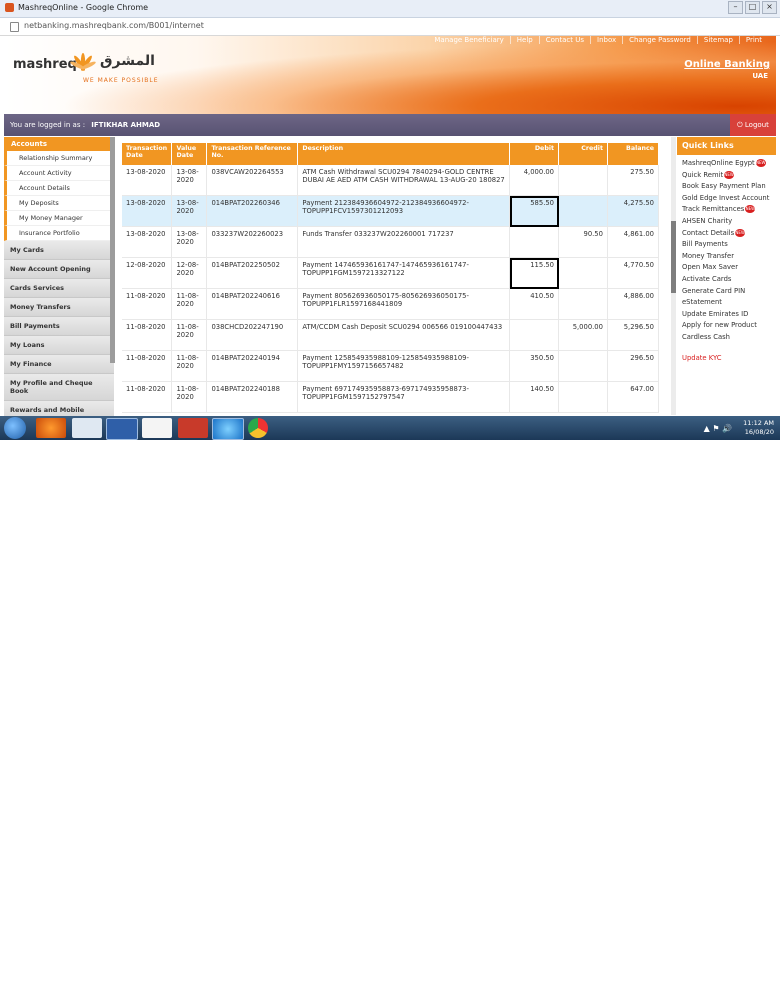  I want to click on sidebar-item-my-finance: My Finance, so click(59, 364).